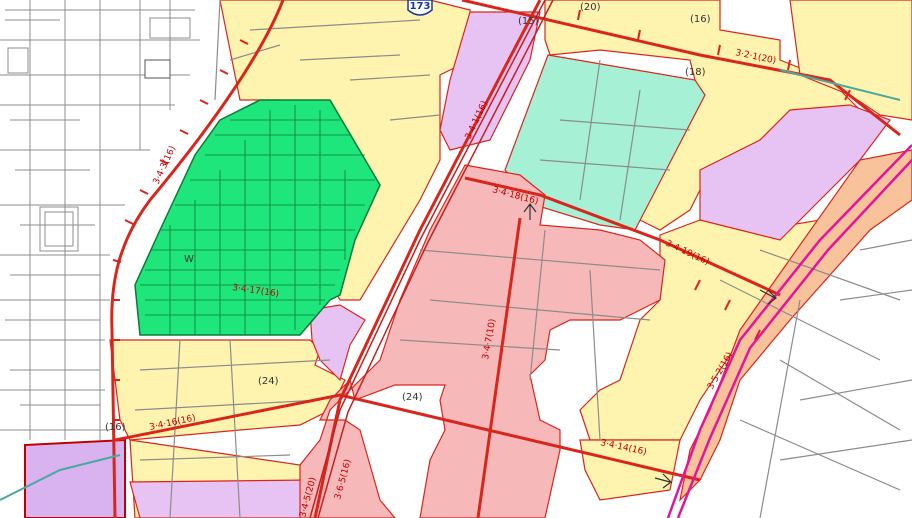  Describe the element at coordinates (590, 7) in the screenshot. I see `road-label: (20)` at that location.